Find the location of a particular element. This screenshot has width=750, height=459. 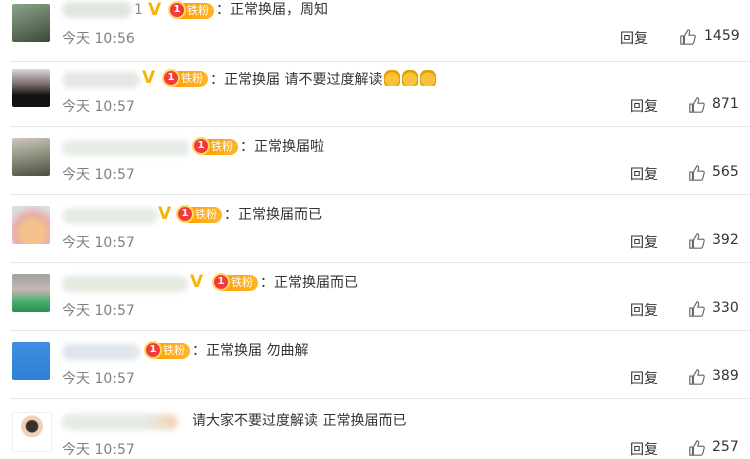

comment-text: ：正常换届 请不要过度解读 is located at coordinates (323, 79).